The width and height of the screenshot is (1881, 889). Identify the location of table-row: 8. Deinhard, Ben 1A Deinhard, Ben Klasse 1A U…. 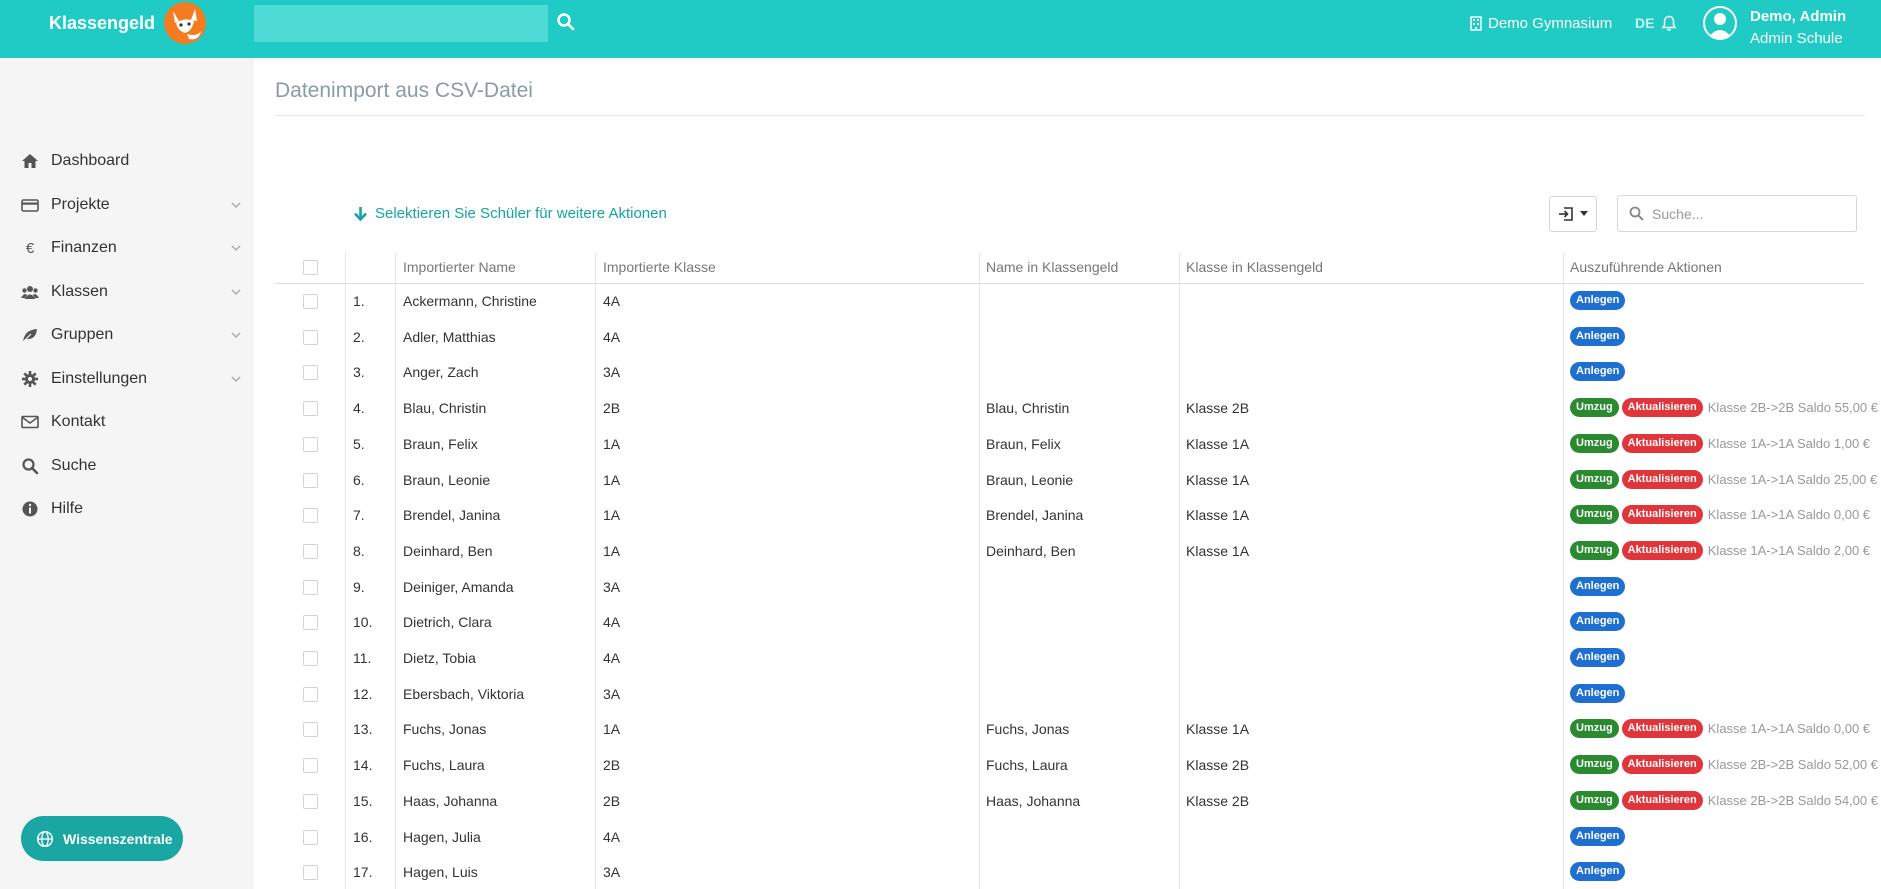
(1072, 551).